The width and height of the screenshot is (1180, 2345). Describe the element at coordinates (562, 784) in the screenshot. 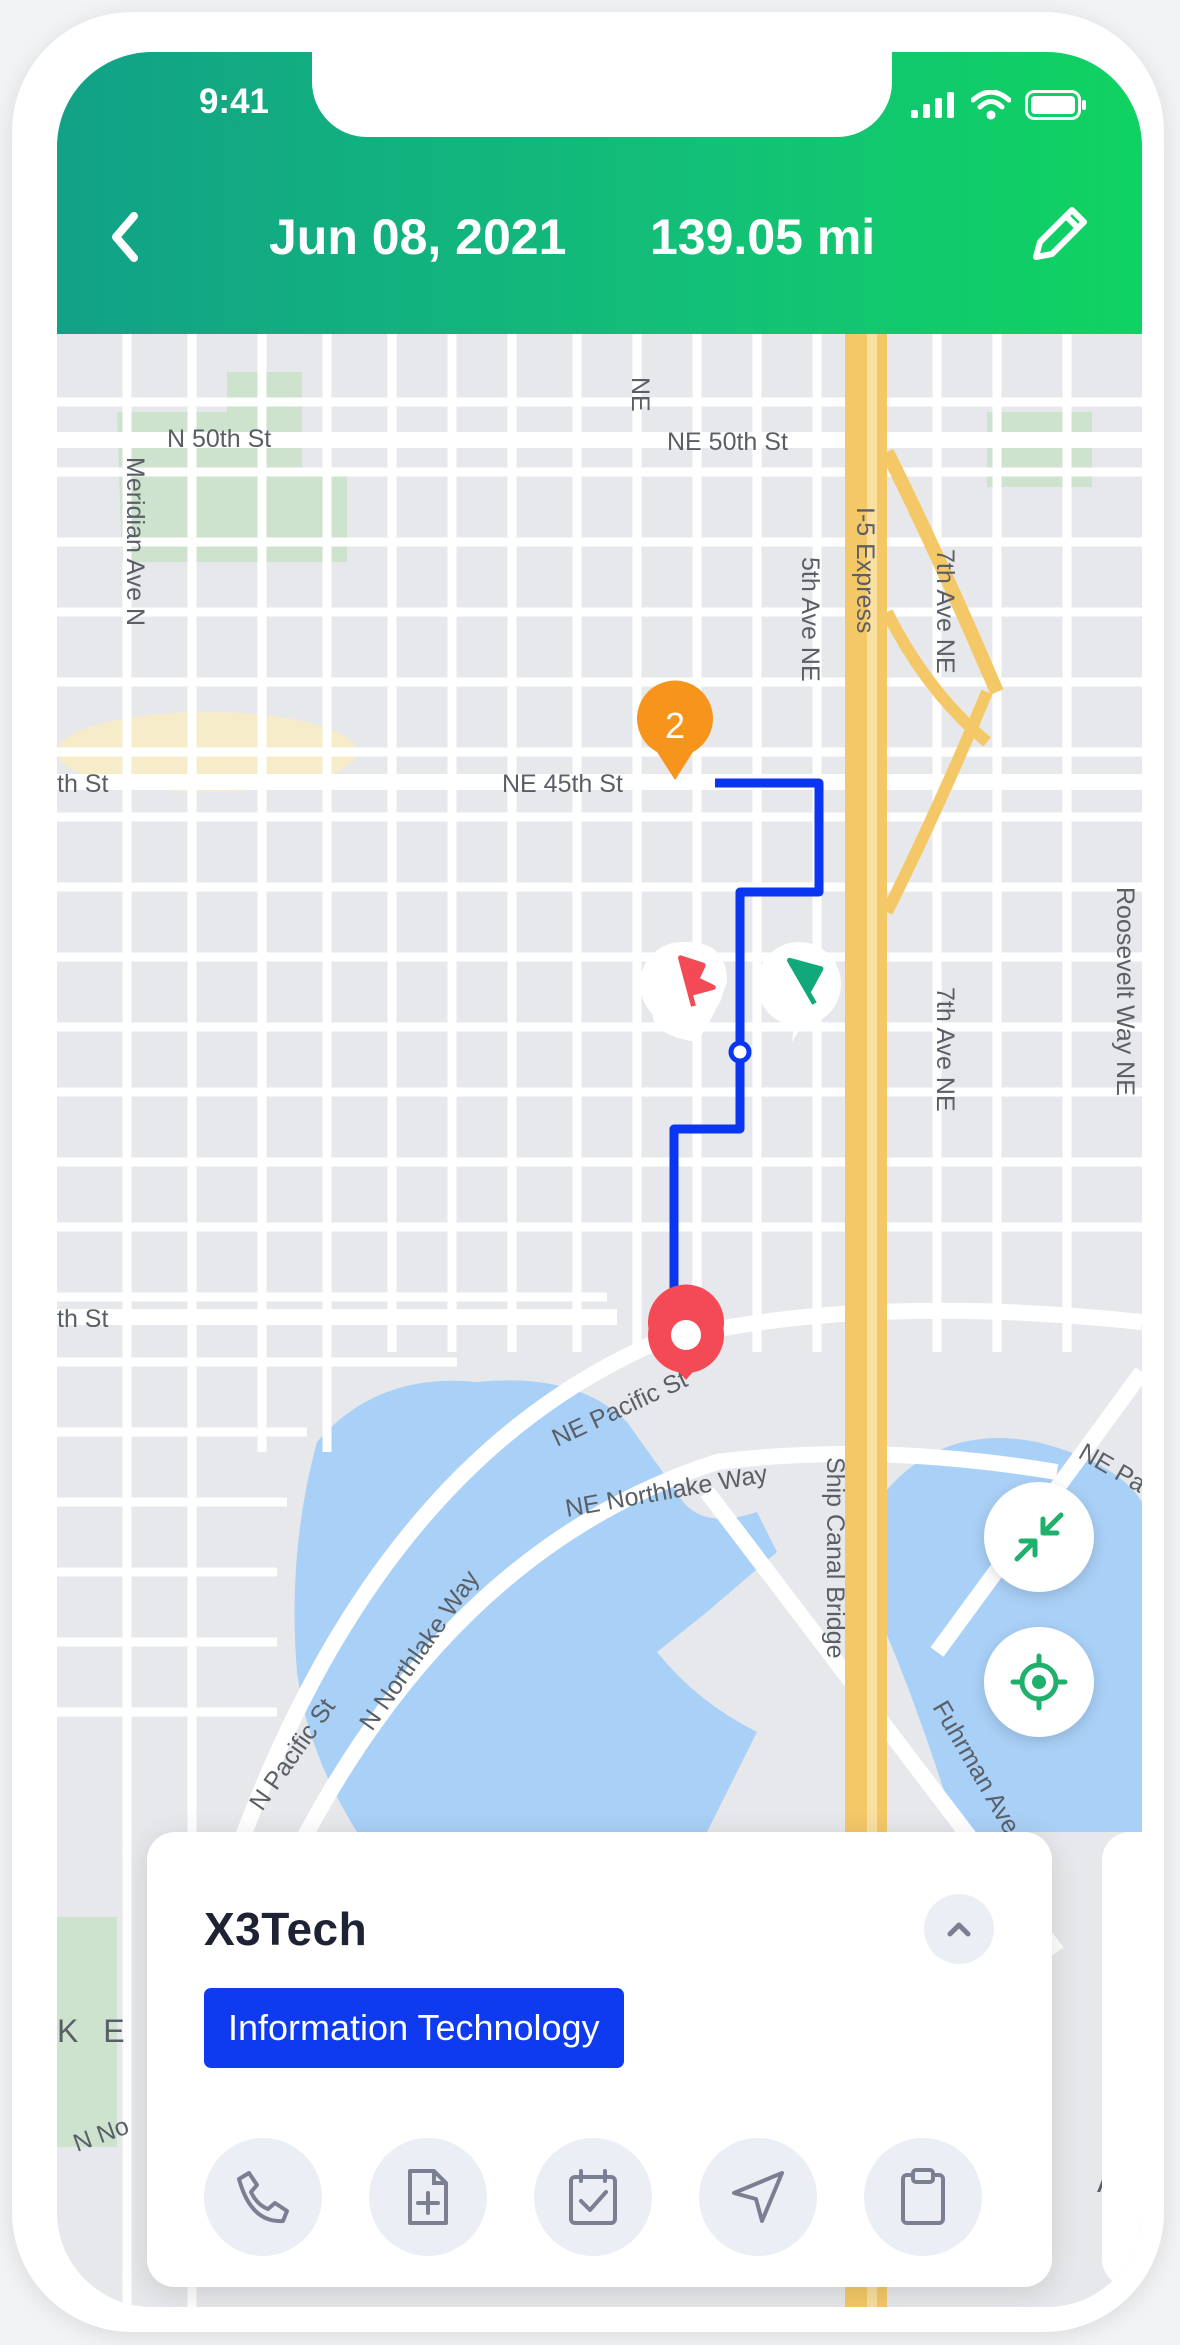

I see `map-label: NE 45th St` at that location.